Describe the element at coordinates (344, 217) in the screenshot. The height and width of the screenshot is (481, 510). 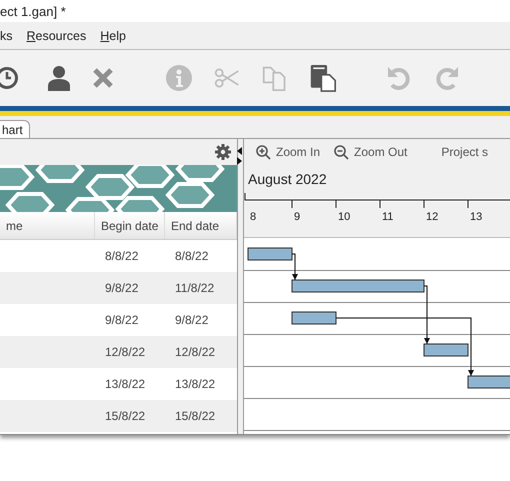
I see `day-label: 10` at that location.